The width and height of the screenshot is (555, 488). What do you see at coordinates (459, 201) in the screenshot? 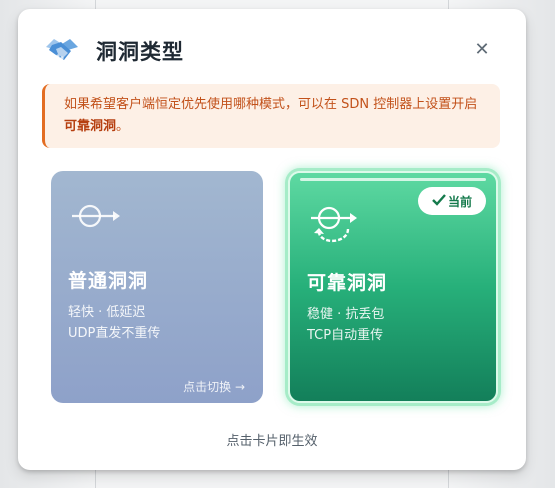
I see `current-badge-label: 当前` at bounding box center [459, 201].